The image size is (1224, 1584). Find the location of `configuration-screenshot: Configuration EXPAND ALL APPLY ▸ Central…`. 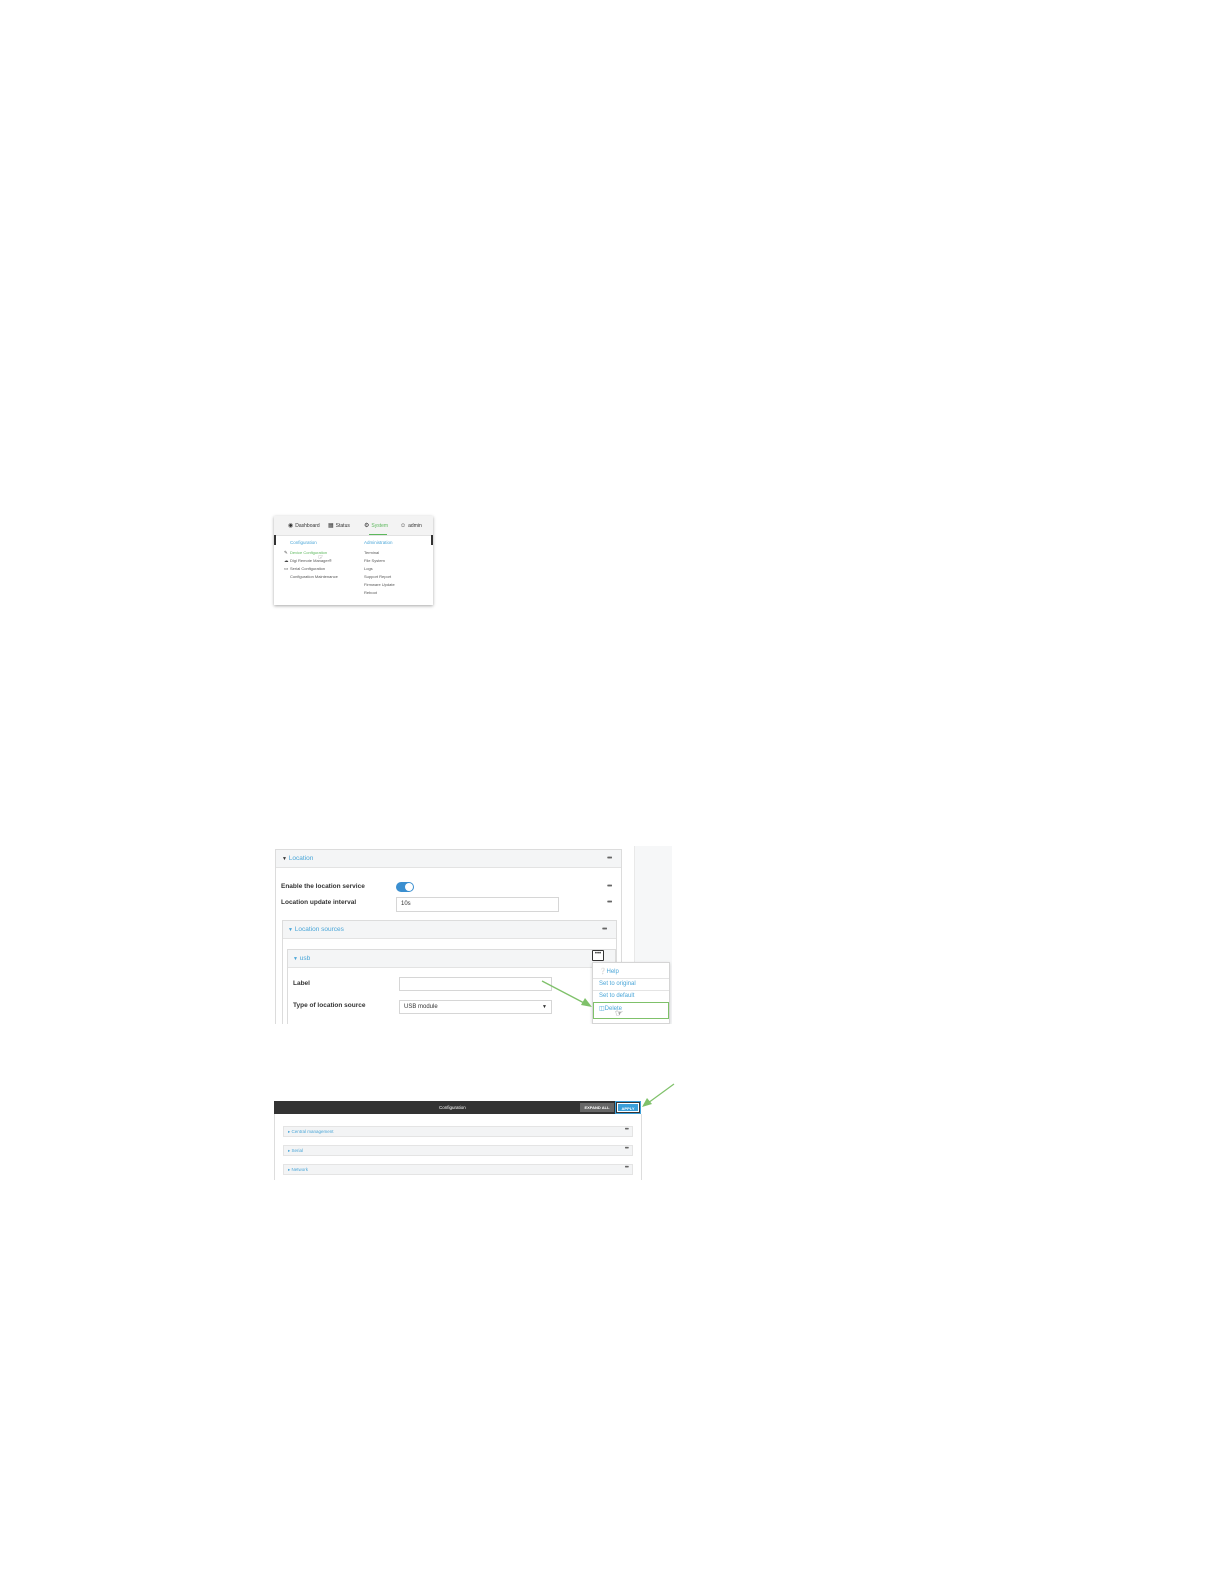

configuration-screenshot: Configuration EXPAND ALL APPLY ▸ Central… is located at coordinates (474, 1131).